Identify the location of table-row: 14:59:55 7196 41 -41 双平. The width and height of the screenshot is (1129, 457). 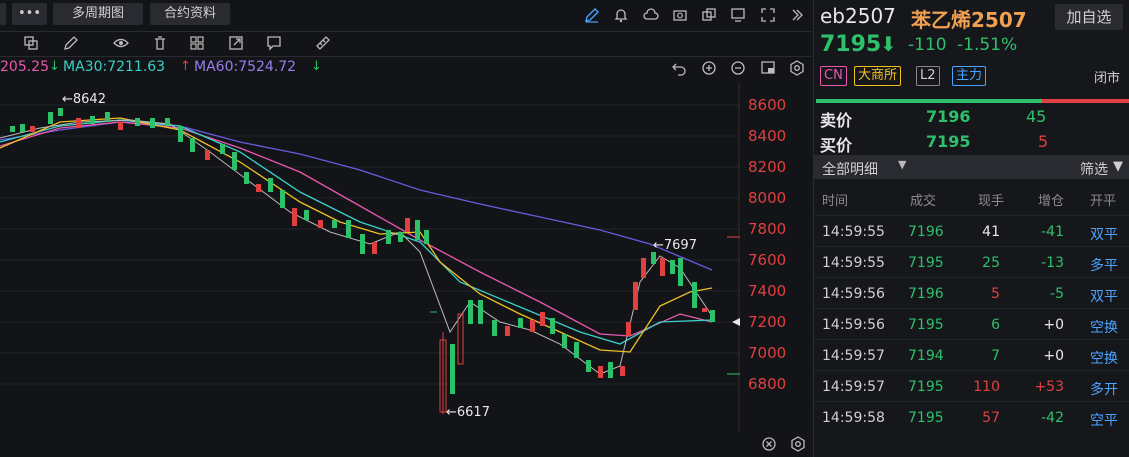
(971, 231).